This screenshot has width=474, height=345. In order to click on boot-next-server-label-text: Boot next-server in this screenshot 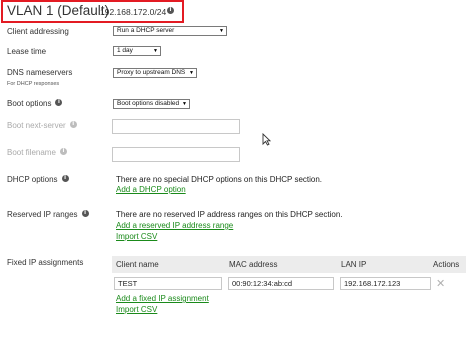, I will do `click(36, 125)`.